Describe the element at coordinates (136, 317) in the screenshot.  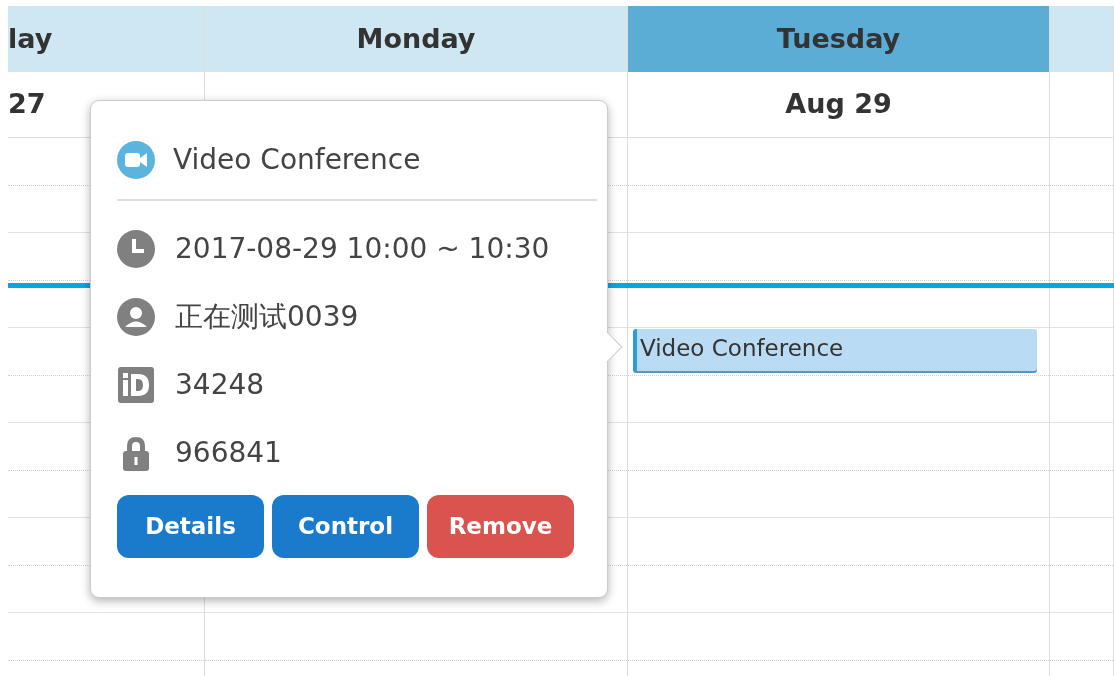
I see `person-icon` at that location.